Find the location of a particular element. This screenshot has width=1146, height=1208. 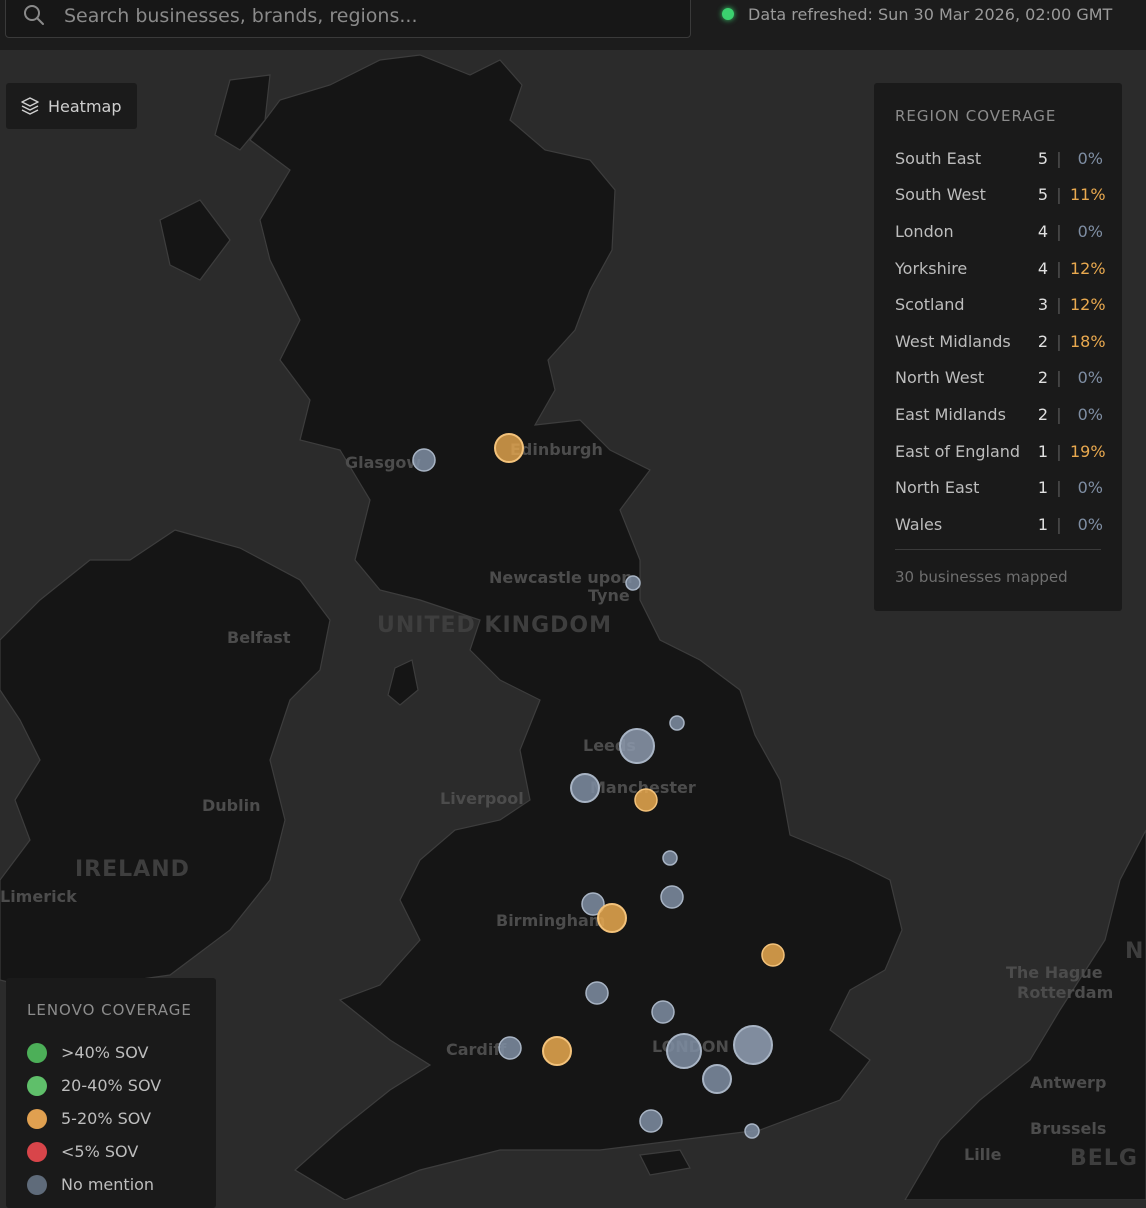

region-name: West Midlands is located at coordinates (953, 341).